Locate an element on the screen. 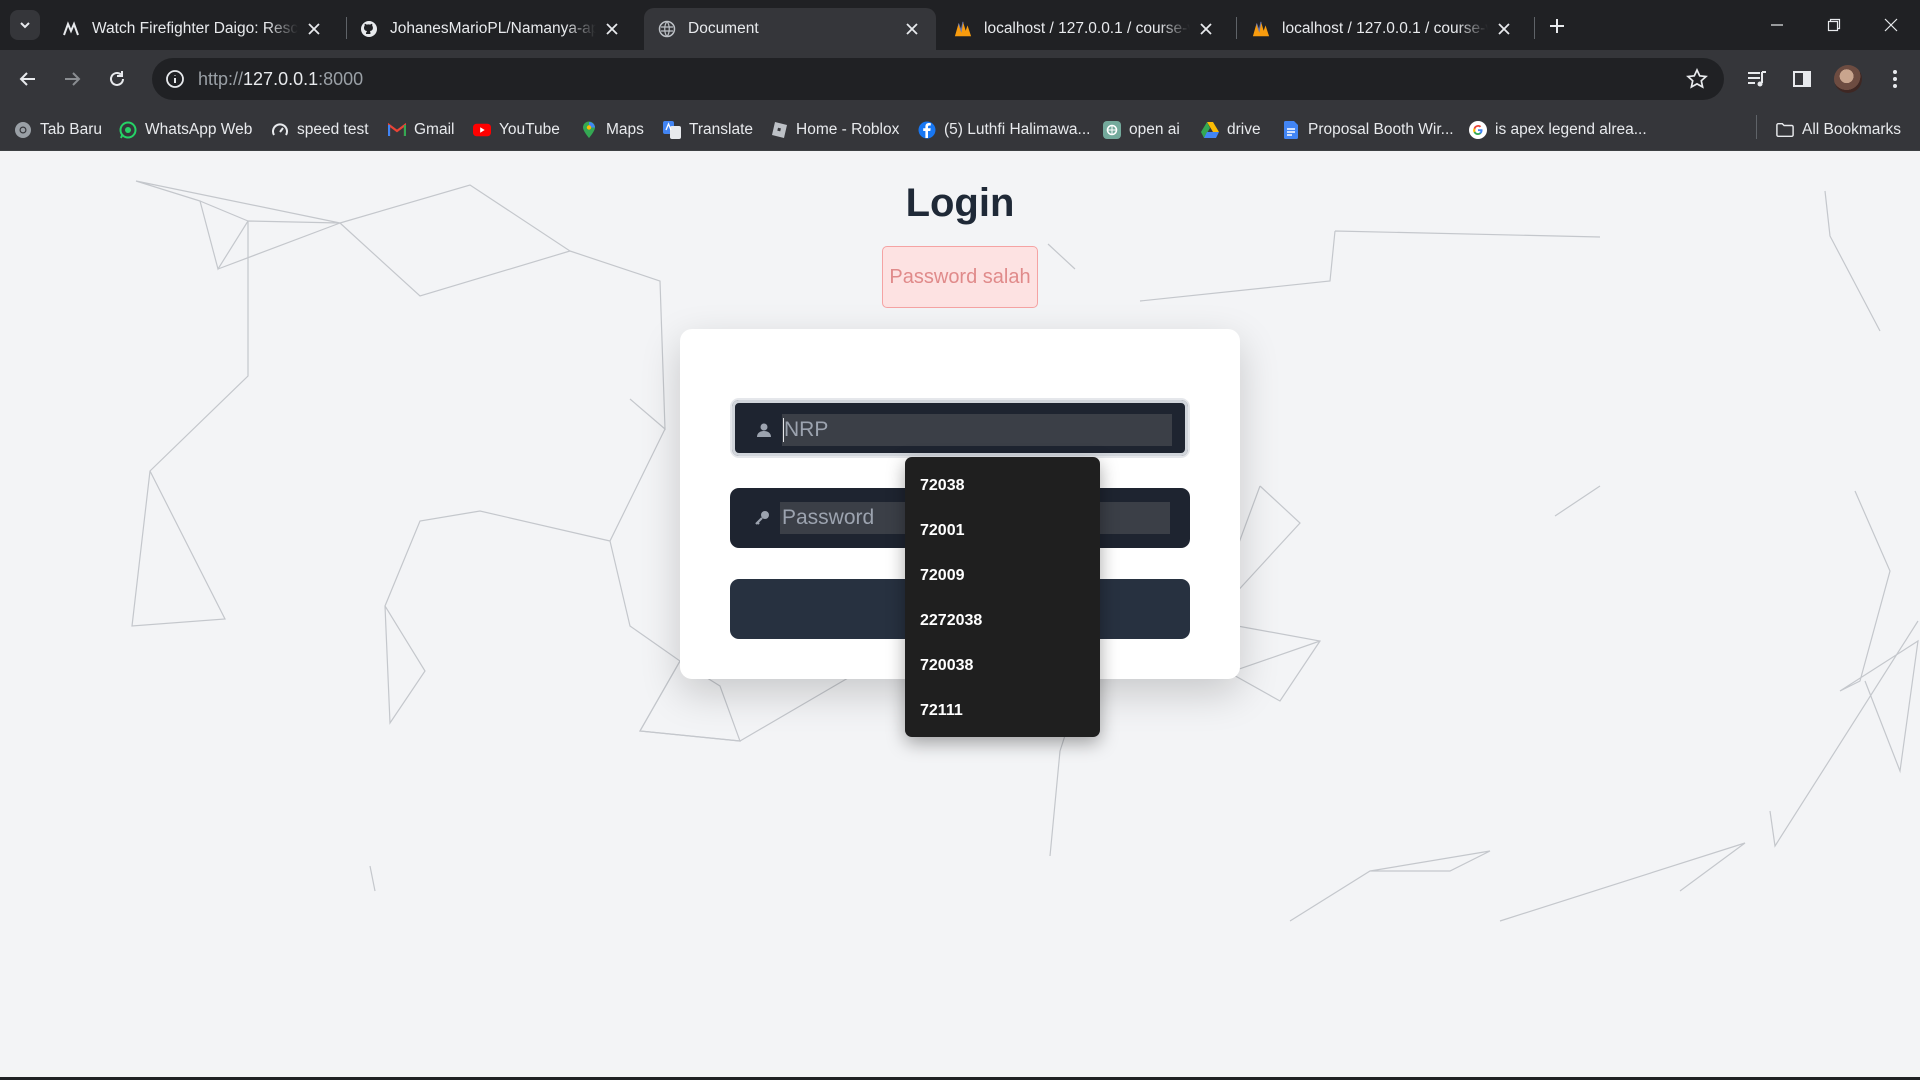 This screenshot has width=1920, height=1080. side-panel-button is located at coordinates (1802, 79).